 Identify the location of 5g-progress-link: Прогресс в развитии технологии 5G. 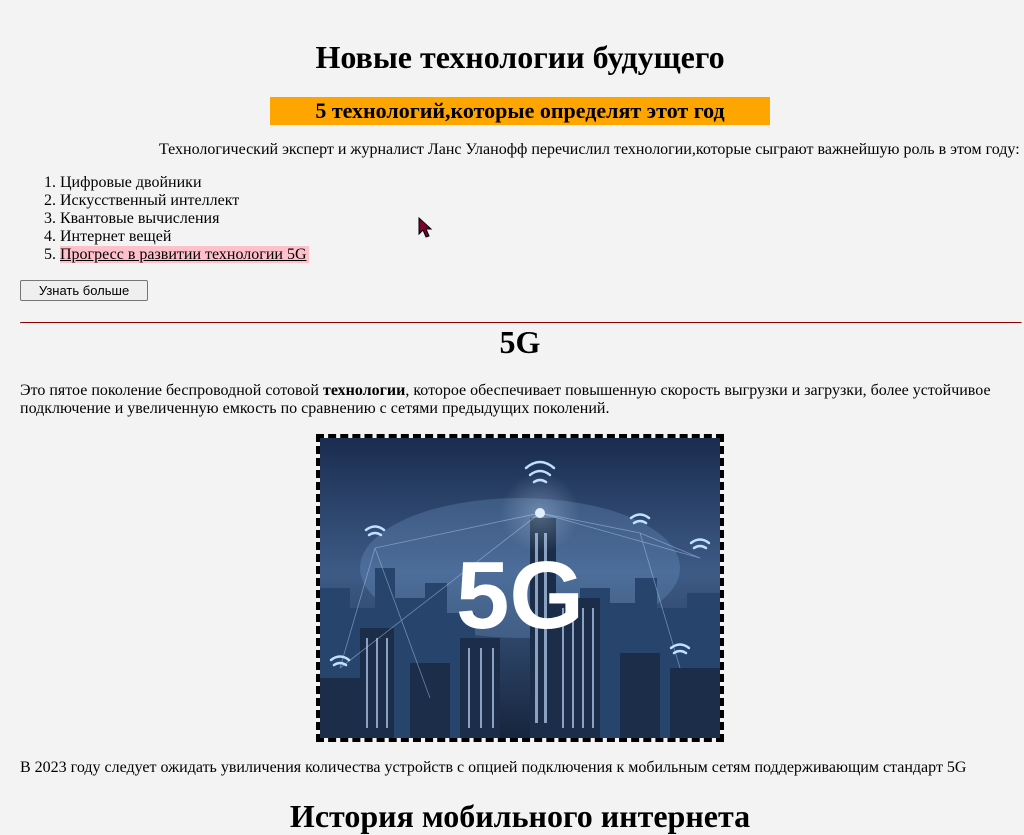
(184, 254).